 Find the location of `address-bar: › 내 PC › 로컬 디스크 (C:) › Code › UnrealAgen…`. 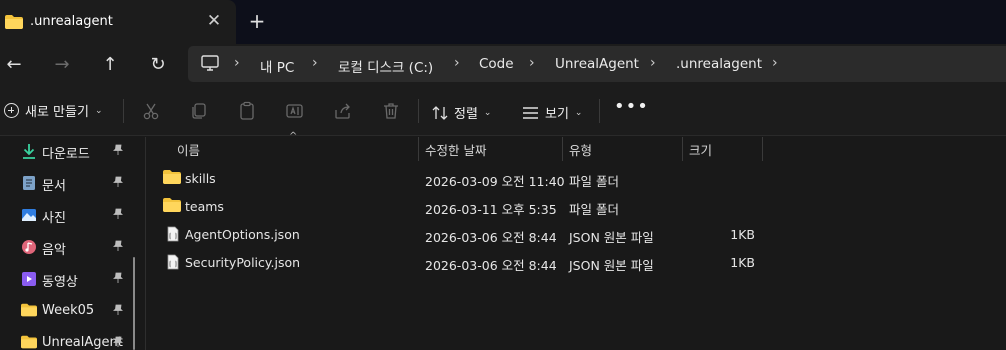

address-bar: › 내 PC › 로컬 디스크 (C:) › Code › UnrealAgen… is located at coordinates (597, 64).